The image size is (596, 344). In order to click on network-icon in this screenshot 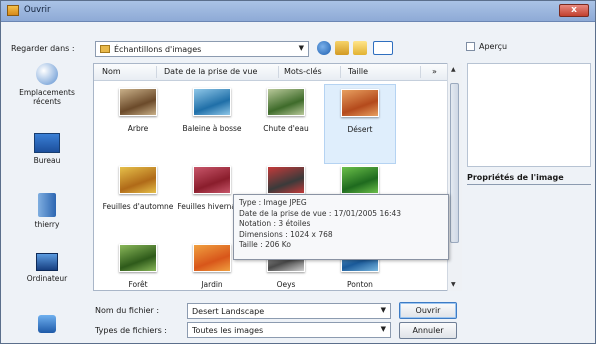, I will do `click(47, 324)`.